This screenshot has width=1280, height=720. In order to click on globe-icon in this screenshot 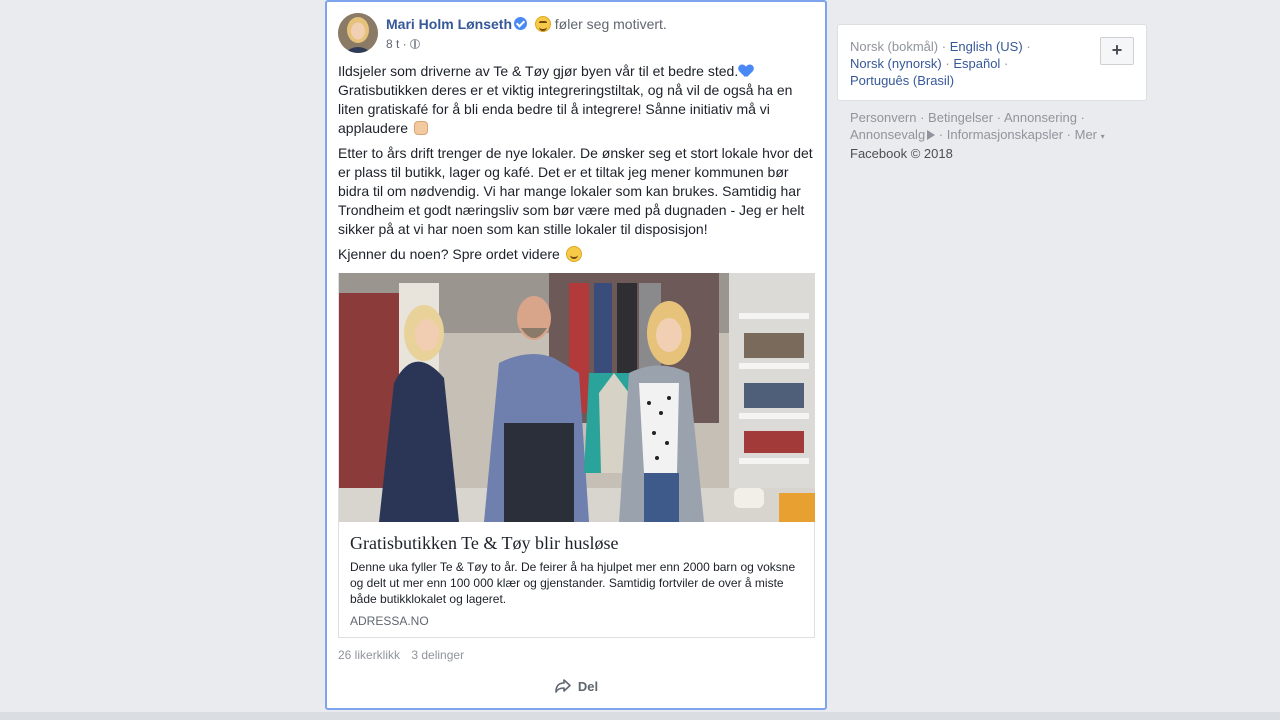, I will do `click(414, 44)`.